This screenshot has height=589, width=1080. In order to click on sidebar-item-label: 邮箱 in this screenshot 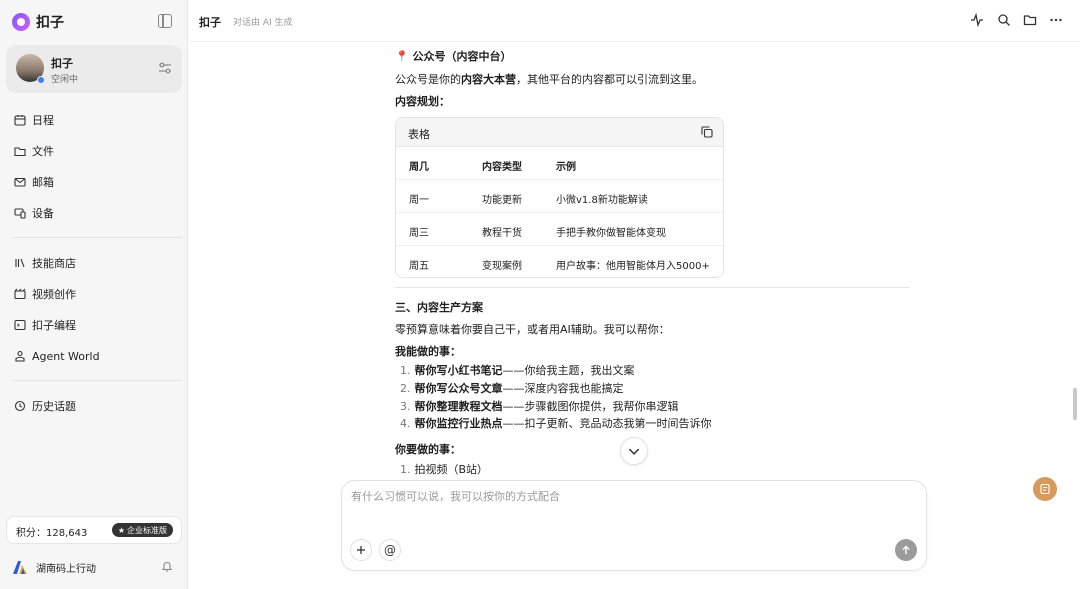, I will do `click(43, 182)`.